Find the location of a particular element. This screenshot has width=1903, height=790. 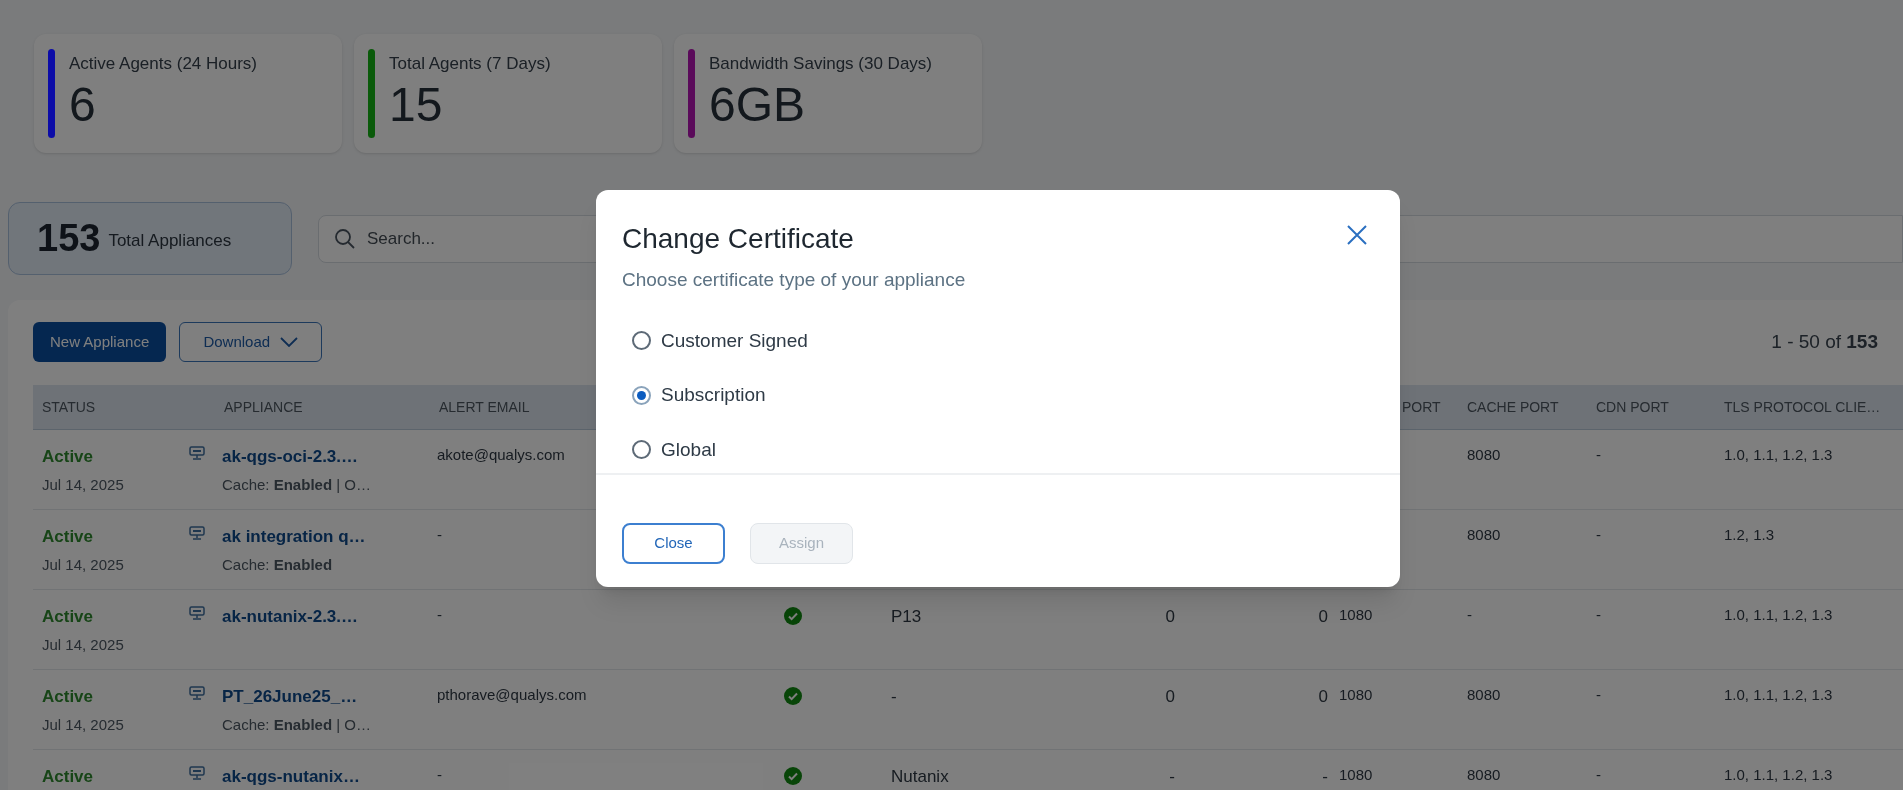

stat-value: 6 is located at coordinates (83, 104).